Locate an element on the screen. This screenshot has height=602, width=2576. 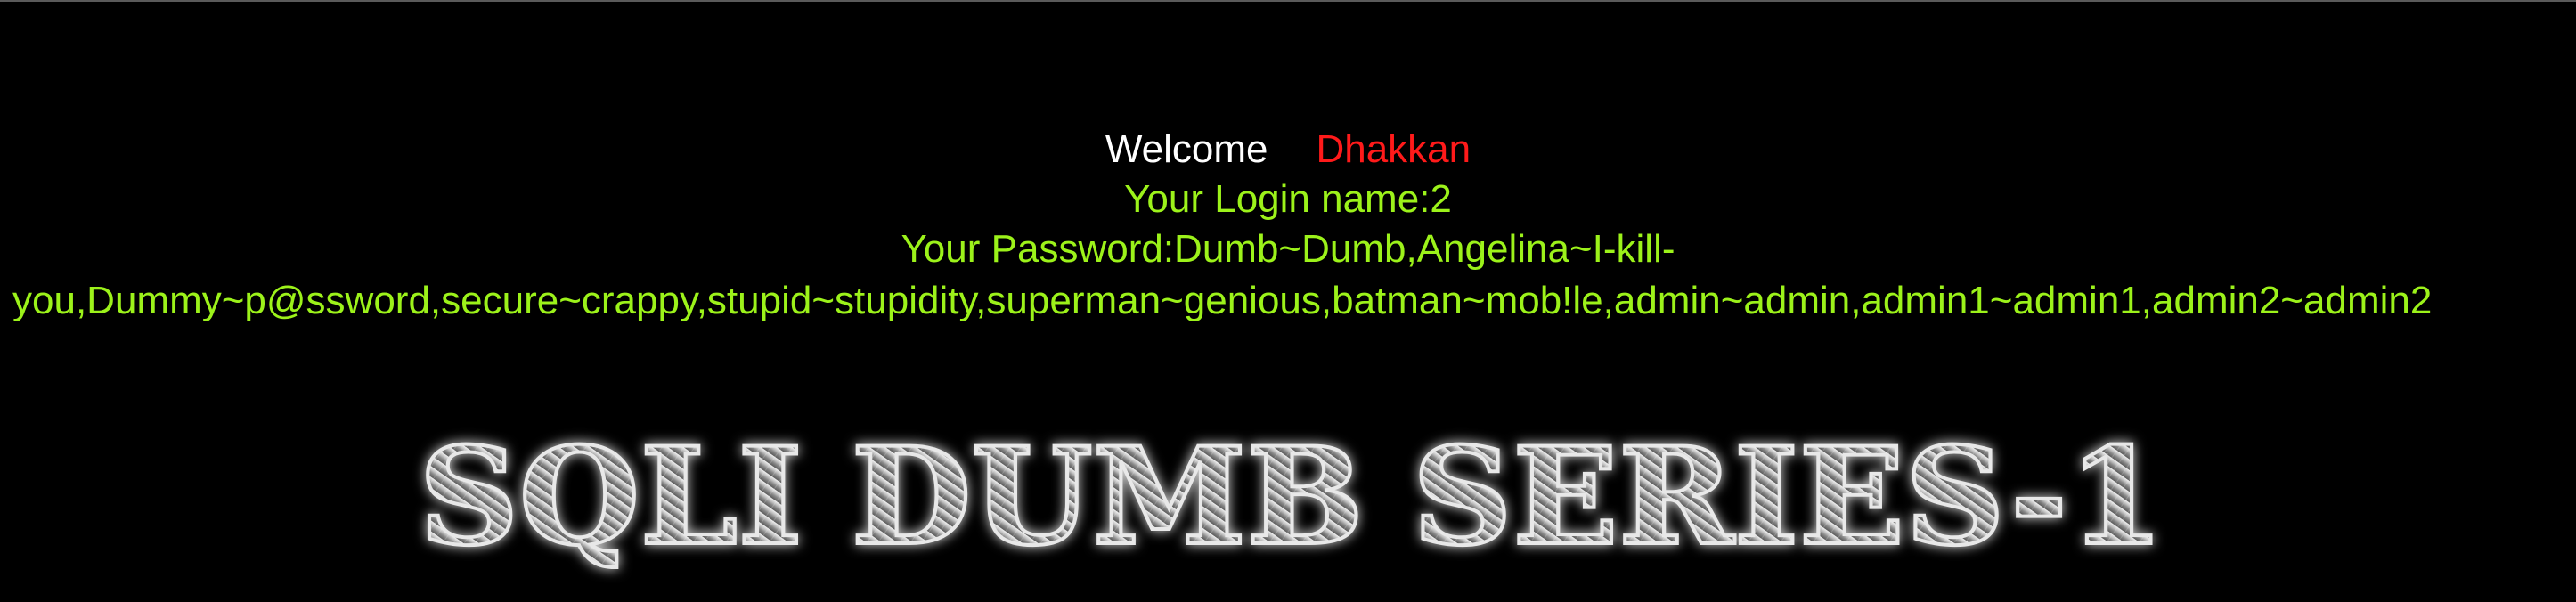
top-border is located at coordinates (1288, 1).